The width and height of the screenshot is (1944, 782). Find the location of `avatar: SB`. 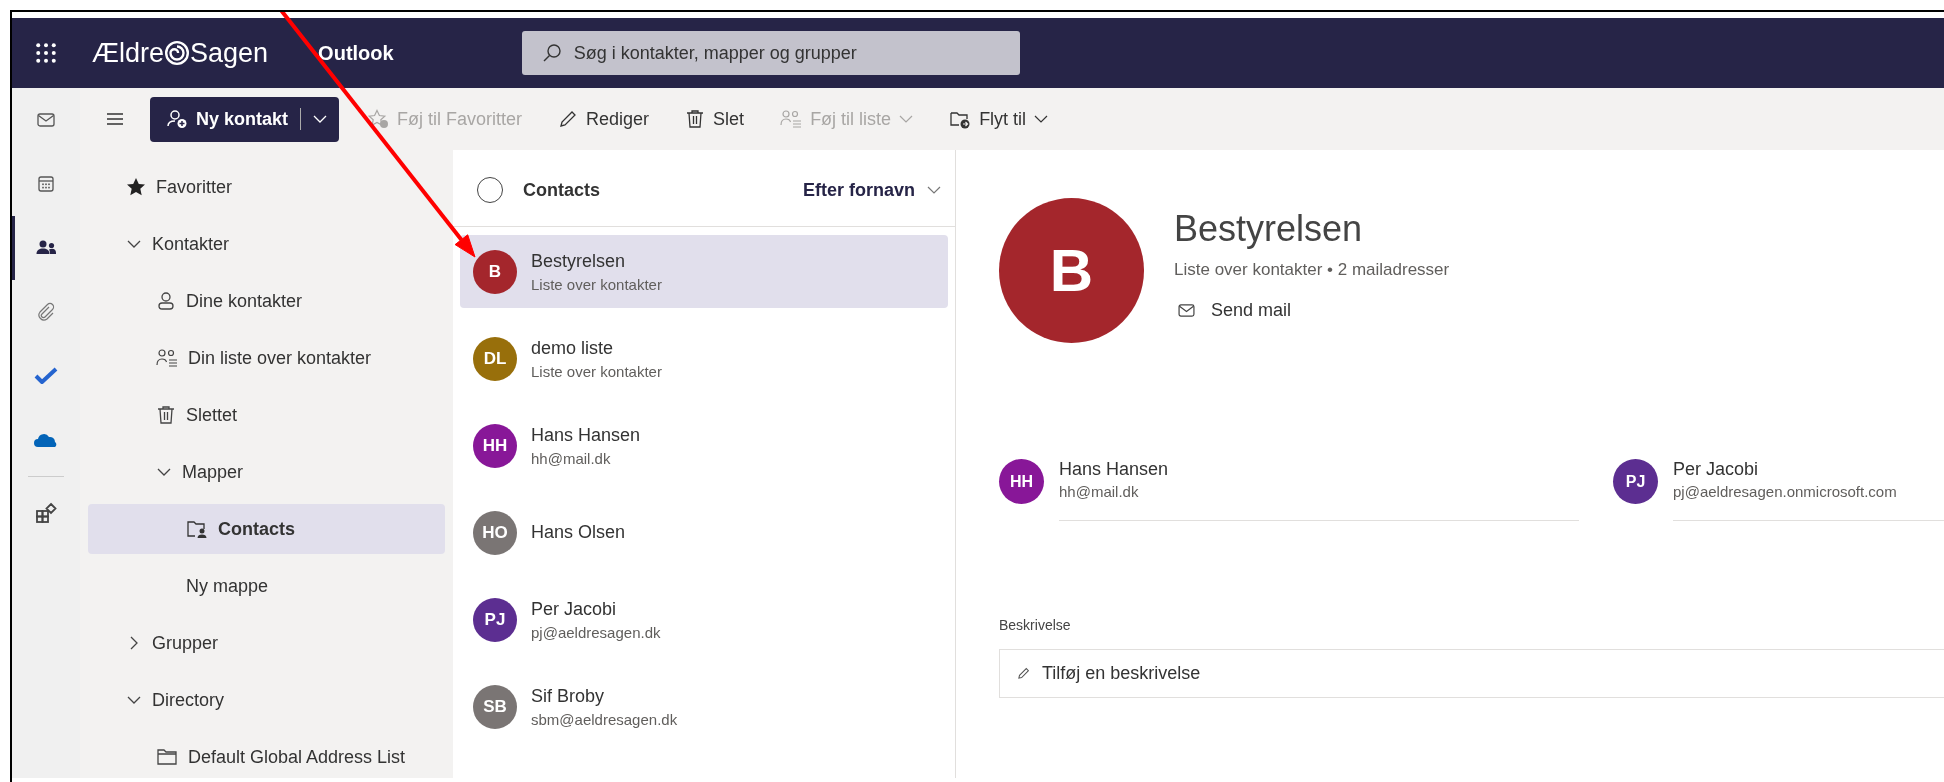

avatar: SB is located at coordinates (495, 706).